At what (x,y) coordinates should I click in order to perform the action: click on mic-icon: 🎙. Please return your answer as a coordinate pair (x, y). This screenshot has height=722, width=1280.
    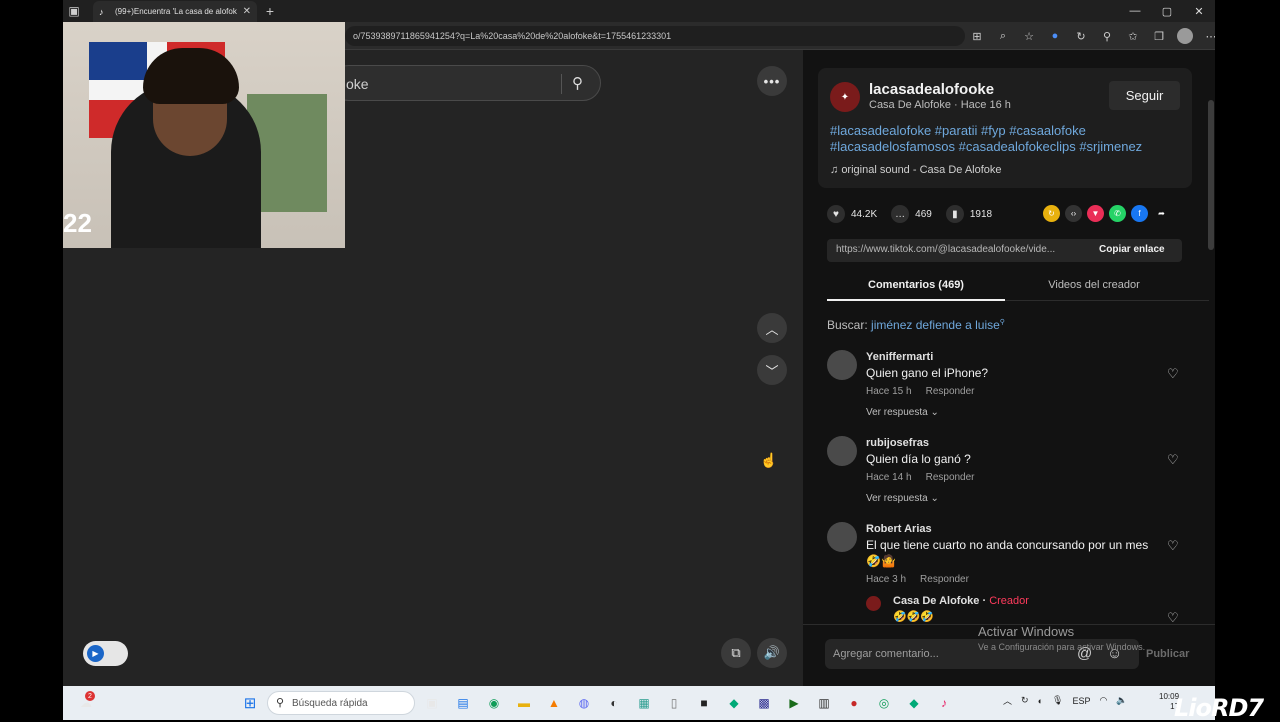
    Looking at the image, I should click on (1057, 700).